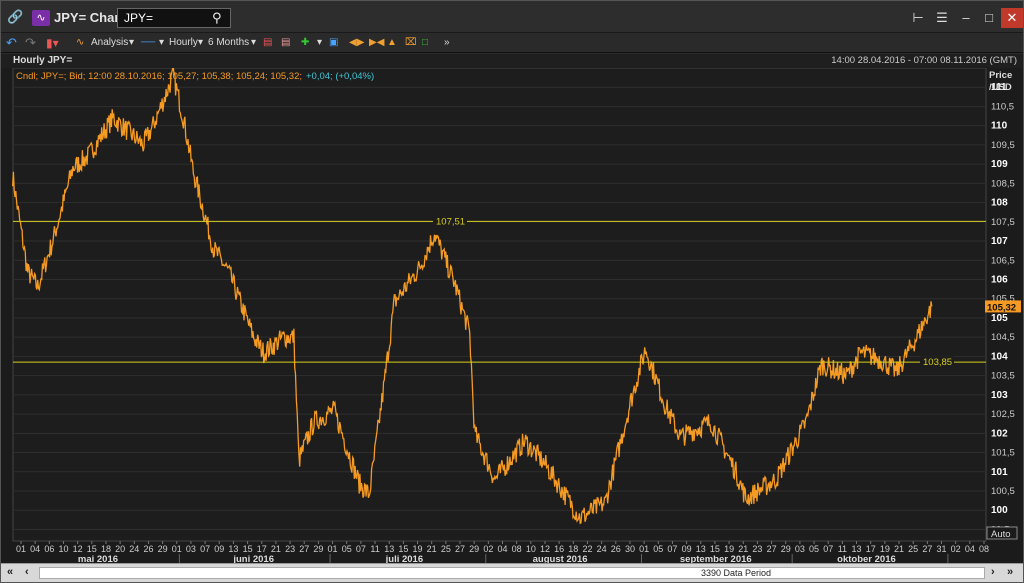  What do you see at coordinates (942, 18) in the screenshot?
I see `menu-icon: ☰` at bounding box center [942, 18].